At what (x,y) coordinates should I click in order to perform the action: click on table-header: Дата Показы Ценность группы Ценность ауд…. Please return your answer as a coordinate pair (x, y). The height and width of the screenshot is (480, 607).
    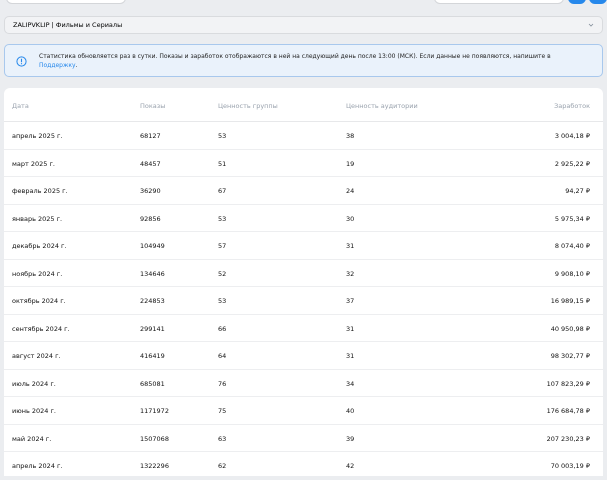
    Looking at the image, I should click on (303, 105).